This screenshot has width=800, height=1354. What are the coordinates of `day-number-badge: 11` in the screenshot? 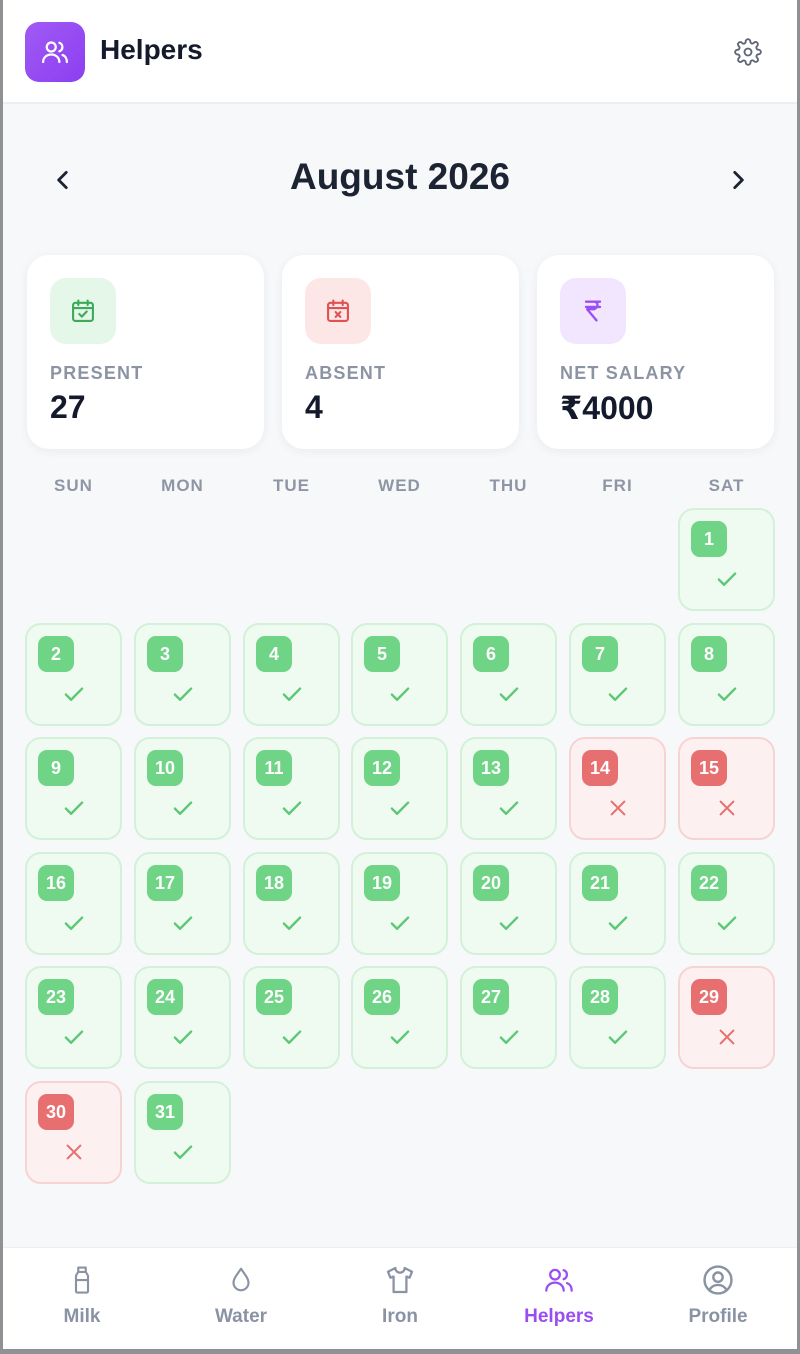 It's located at (274, 768).